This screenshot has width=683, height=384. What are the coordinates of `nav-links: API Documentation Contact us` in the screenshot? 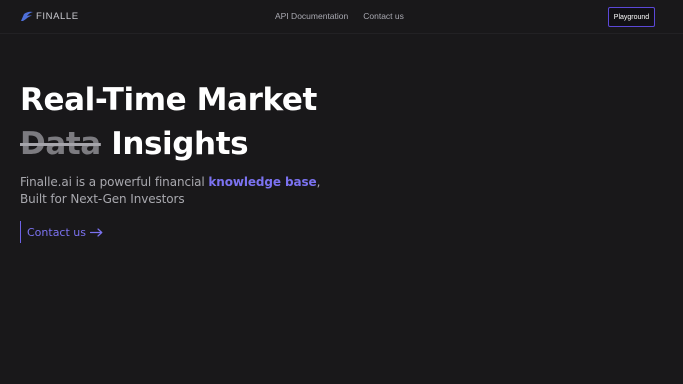 It's located at (339, 16).